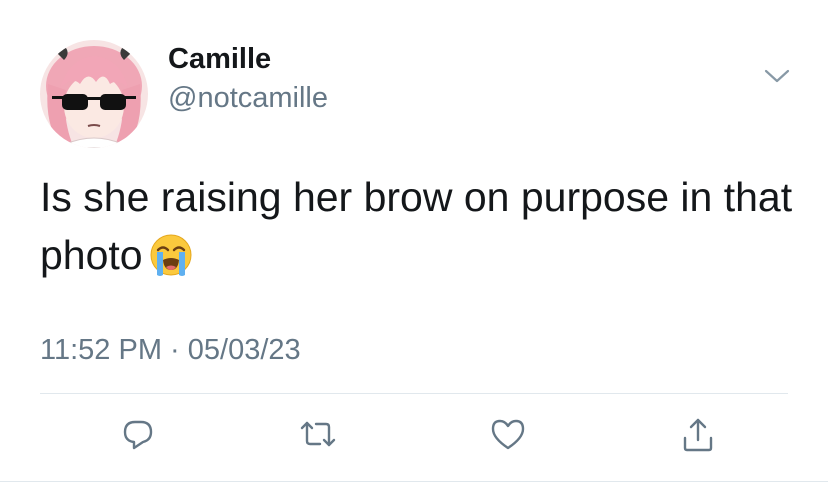 The image size is (828, 482). I want to click on reply-button, so click(138, 436).